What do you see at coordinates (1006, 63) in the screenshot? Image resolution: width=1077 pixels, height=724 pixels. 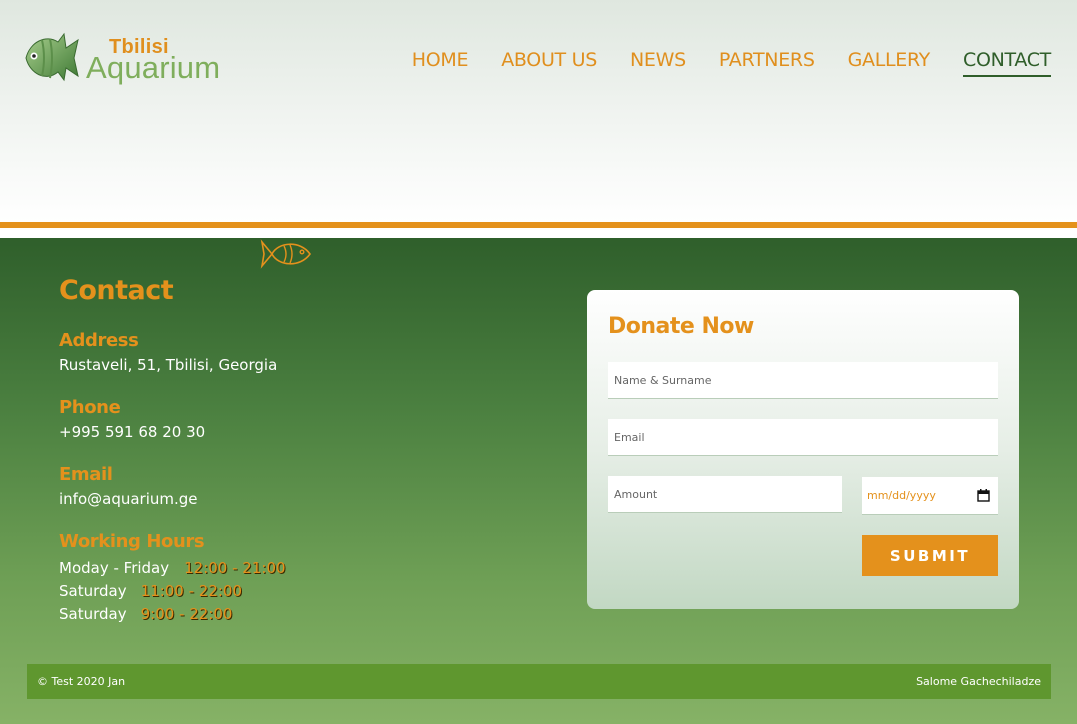 I see `nav-contact: CONTACT` at bounding box center [1006, 63].